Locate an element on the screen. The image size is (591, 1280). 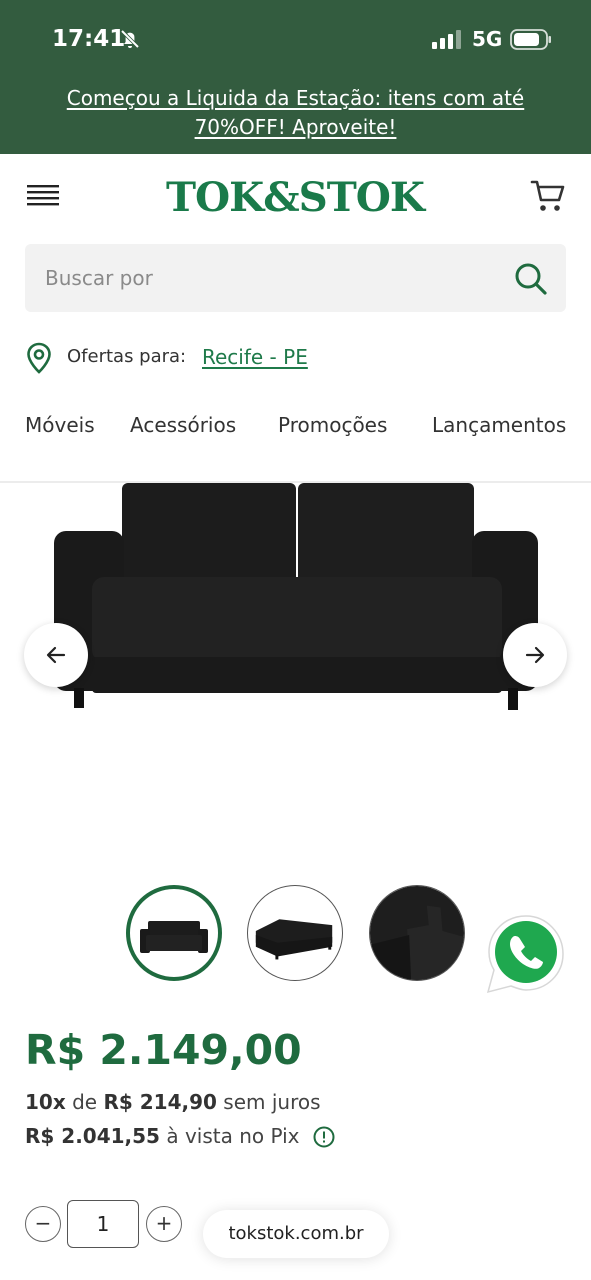
cart-icon is located at coordinates (548, 196).